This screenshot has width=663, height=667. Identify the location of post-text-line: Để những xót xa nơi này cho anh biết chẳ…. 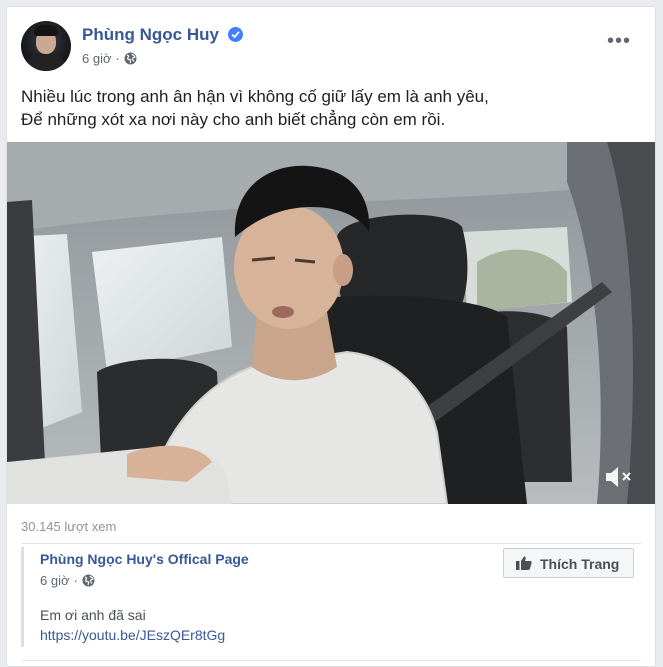
(233, 119).